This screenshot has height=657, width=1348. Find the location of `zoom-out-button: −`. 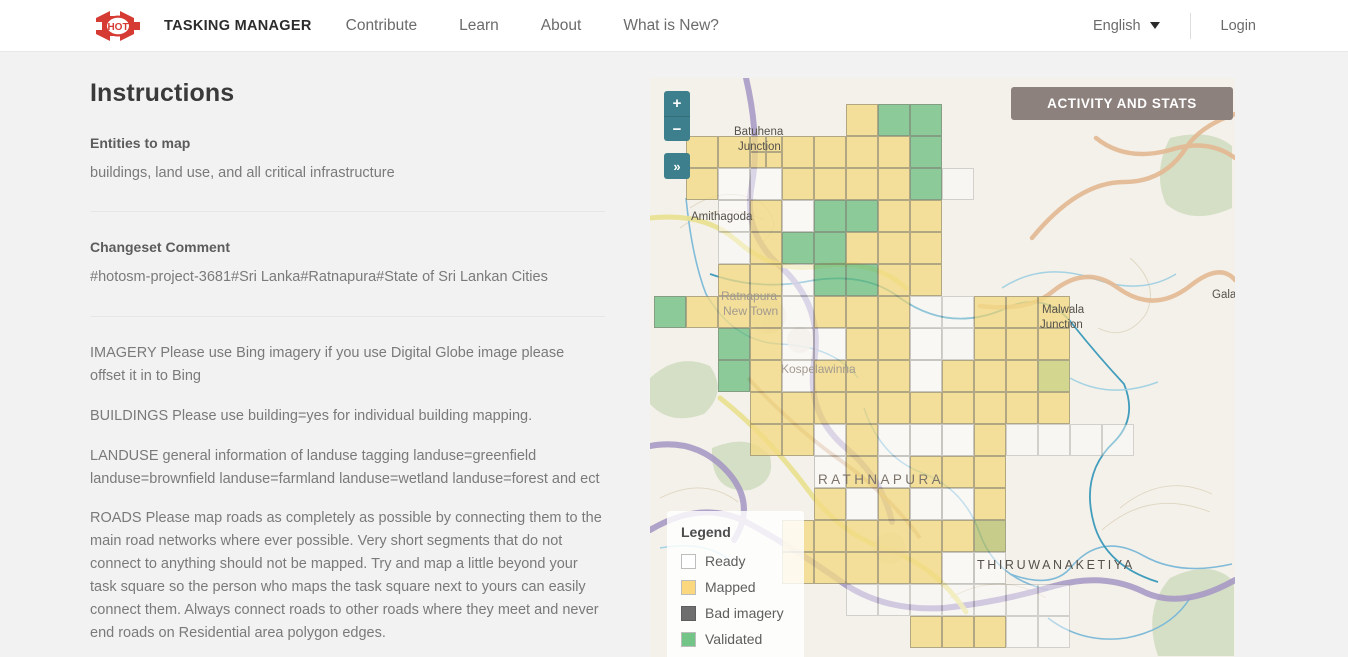

zoom-out-button: − is located at coordinates (677, 128).